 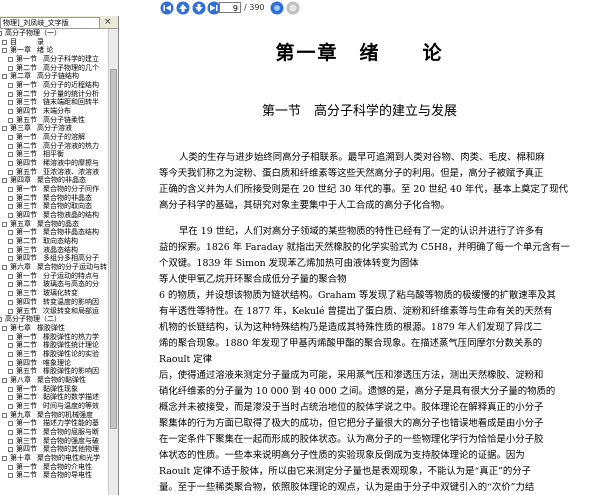 What do you see at coordinates (54, 267) in the screenshot?
I see `bookmark-item: 第六章 聚合物的分子运动与转` at bounding box center [54, 267].